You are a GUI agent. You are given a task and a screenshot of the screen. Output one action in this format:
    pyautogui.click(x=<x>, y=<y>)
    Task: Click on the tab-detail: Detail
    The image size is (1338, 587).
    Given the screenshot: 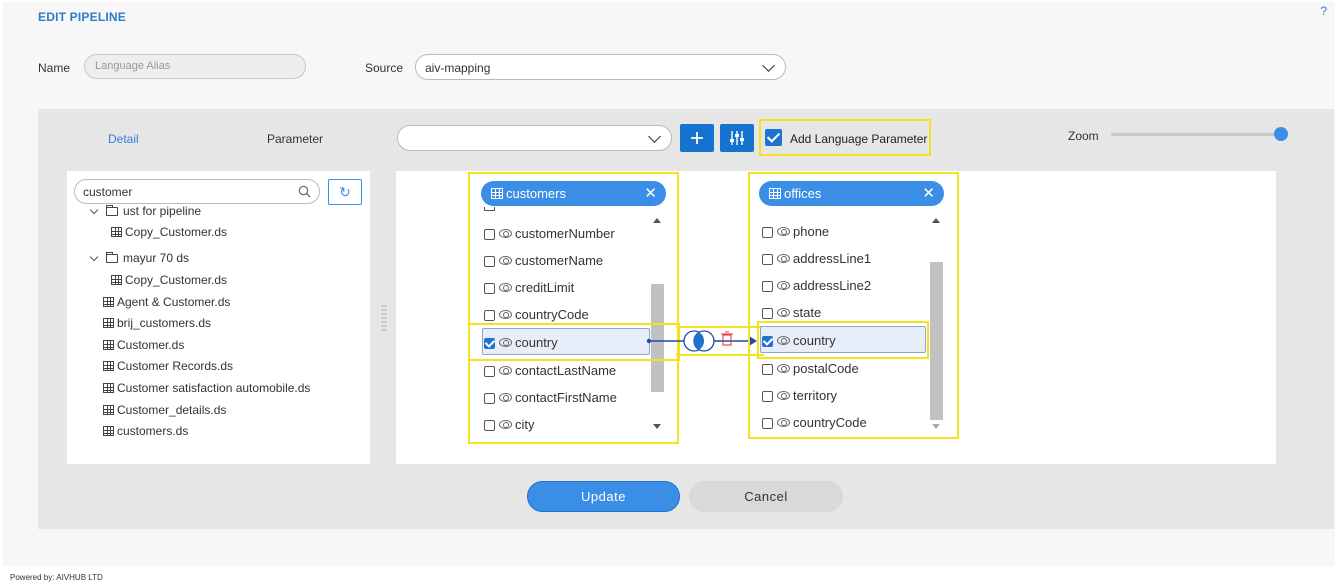 What is the action you would take?
    pyautogui.click(x=123, y=139)
    